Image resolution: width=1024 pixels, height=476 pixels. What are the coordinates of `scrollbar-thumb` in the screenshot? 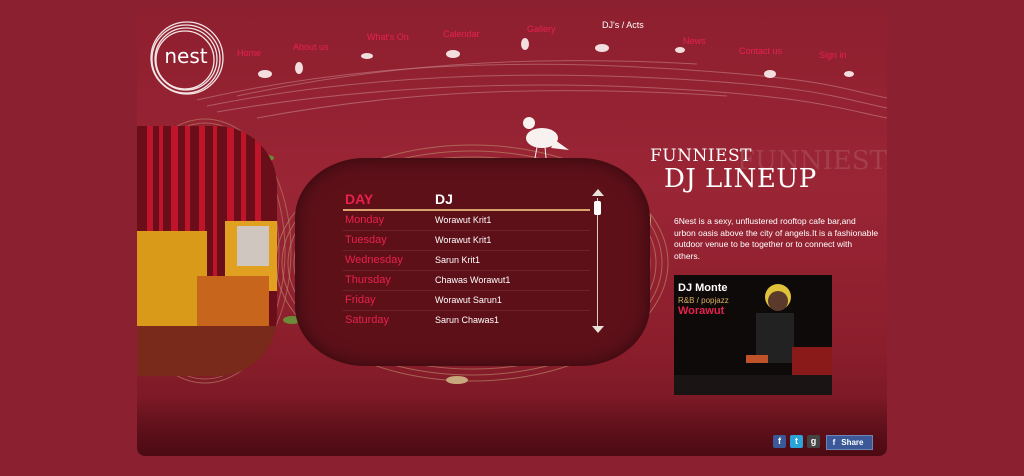 It's located at (597, 208).